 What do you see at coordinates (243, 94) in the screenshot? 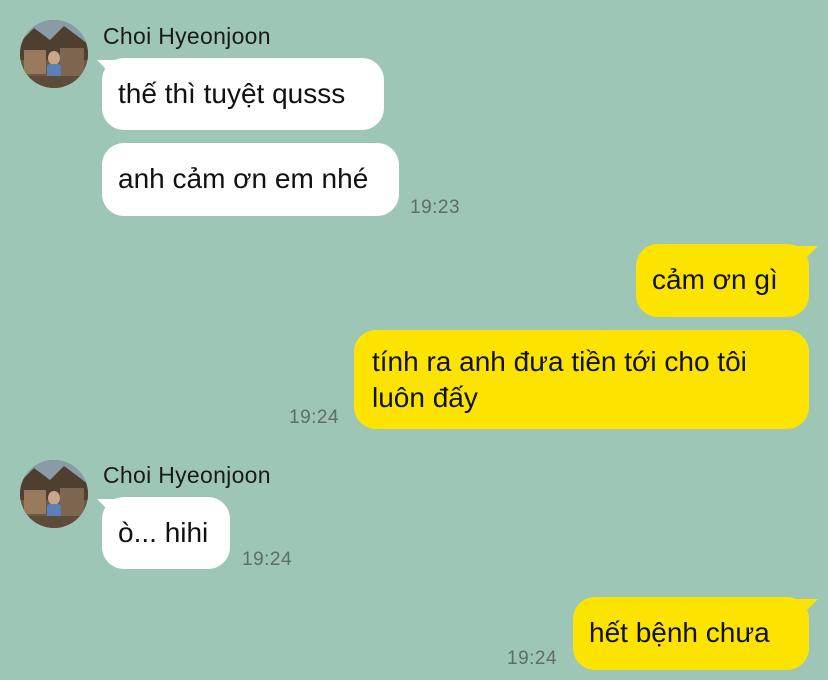
I see `message-bubble-incoming: thế thì tuyệt qusss` at bounding box center [243, 94].